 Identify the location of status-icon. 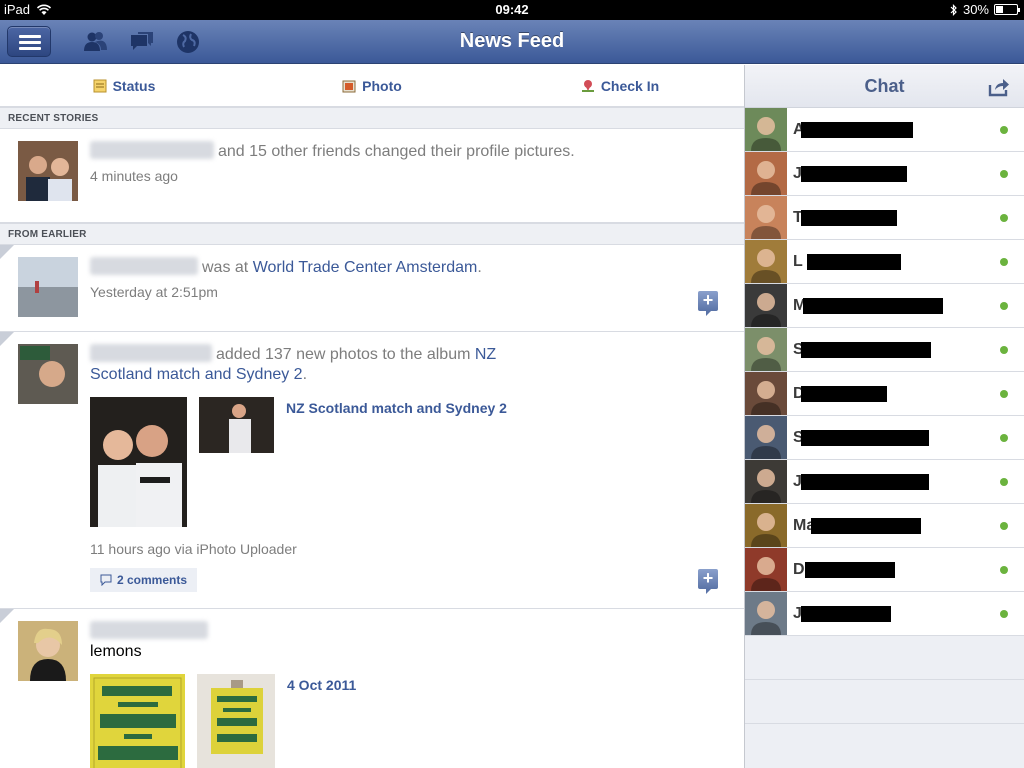
(100, 85).